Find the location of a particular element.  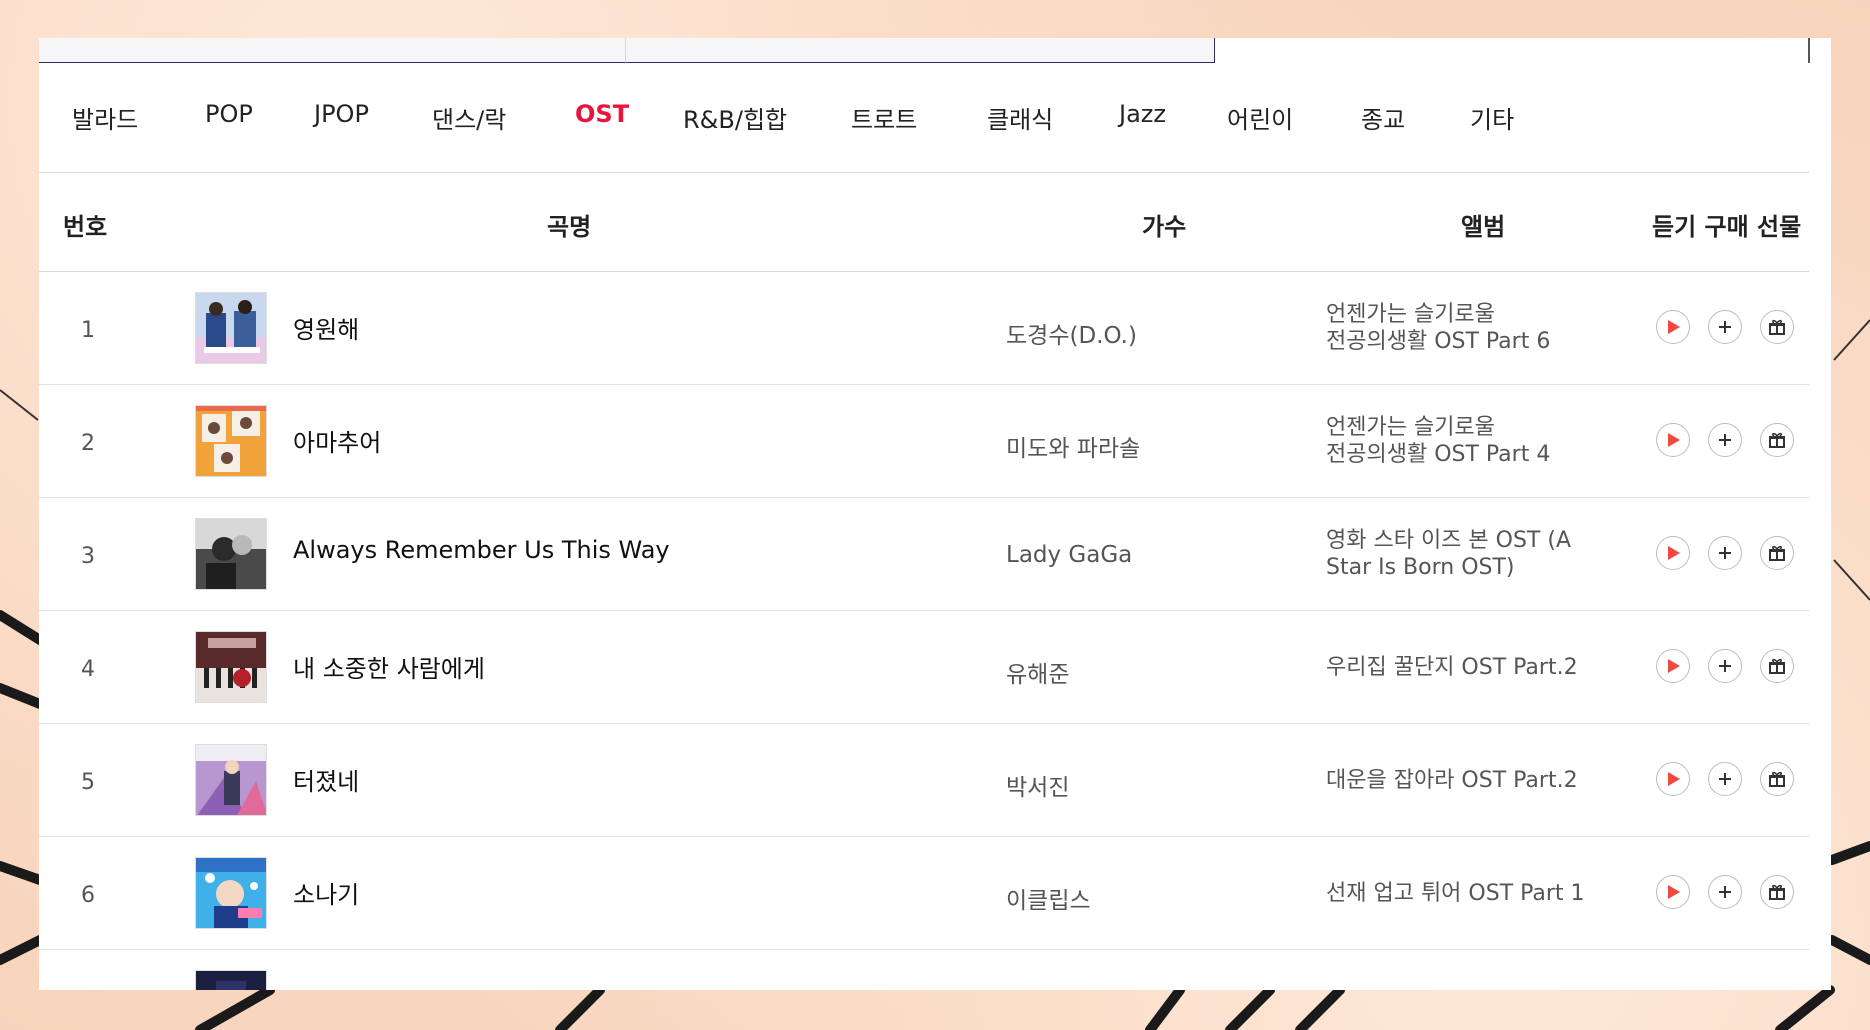

table-row: 4 내 소중한 사람에게 유해준 우리집 꿀단지 OST Part.2 is located at coordinates (924, 667).